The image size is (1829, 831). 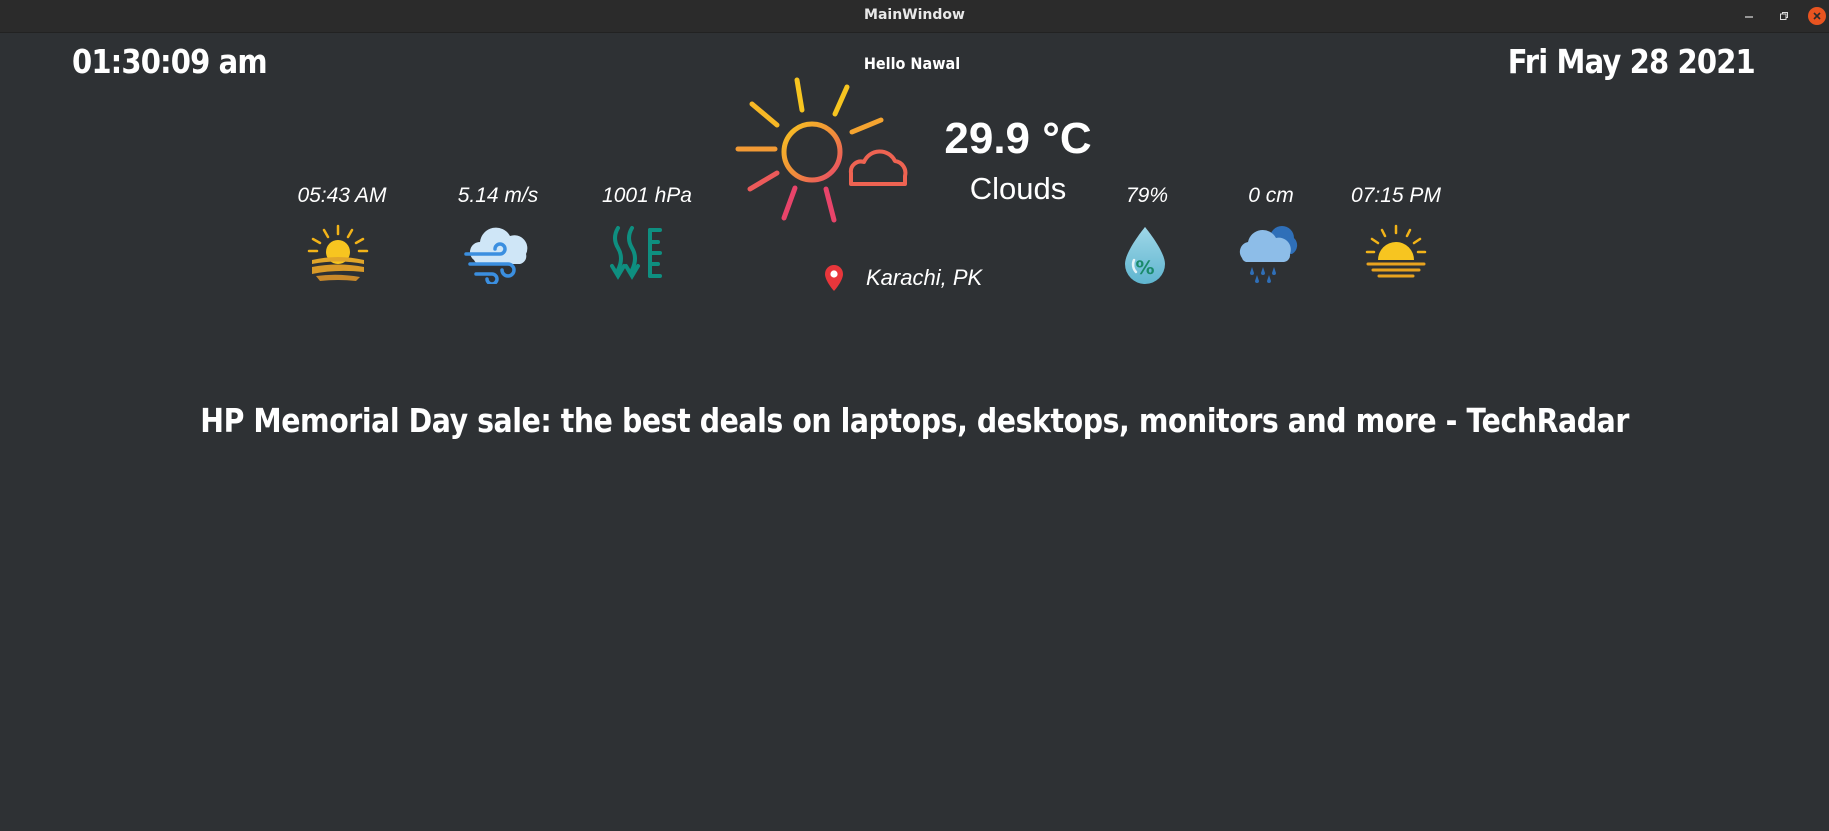 What do you see at coordinates (1396, 195) in the screenshot?
I see `sunset-time: 07:15 PM` at bounding box center [1396, 195].